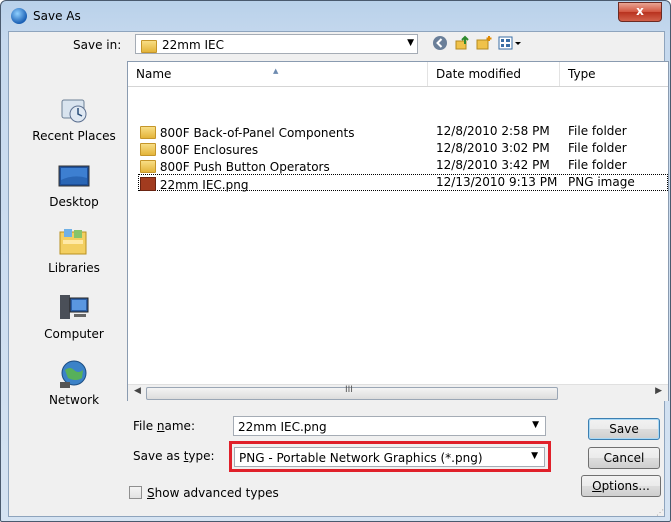 Image resolution: width=671 pixels, height=522 pixels. I want to click on file-name: 22mm IEC.png, so click(204, 185).